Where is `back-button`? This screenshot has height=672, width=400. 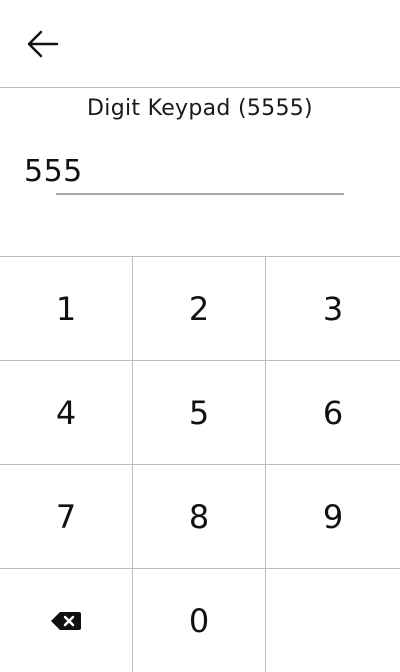 back-button is located at coordinates (42, 44).